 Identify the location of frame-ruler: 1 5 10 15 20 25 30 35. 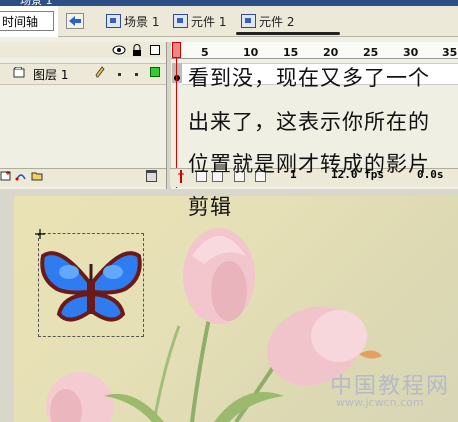
(314, 50).